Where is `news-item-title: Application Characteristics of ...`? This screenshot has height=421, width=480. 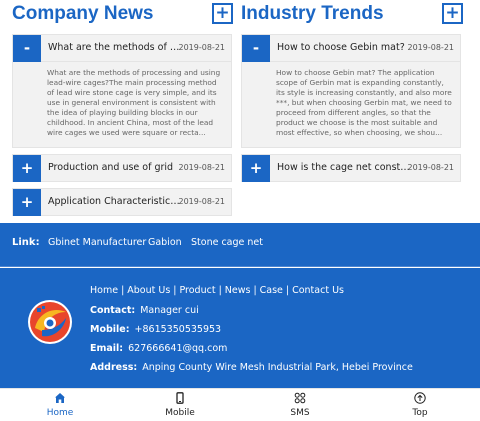
news-item-title: Application Characteristics of ... is located at coordinates (116, 201).